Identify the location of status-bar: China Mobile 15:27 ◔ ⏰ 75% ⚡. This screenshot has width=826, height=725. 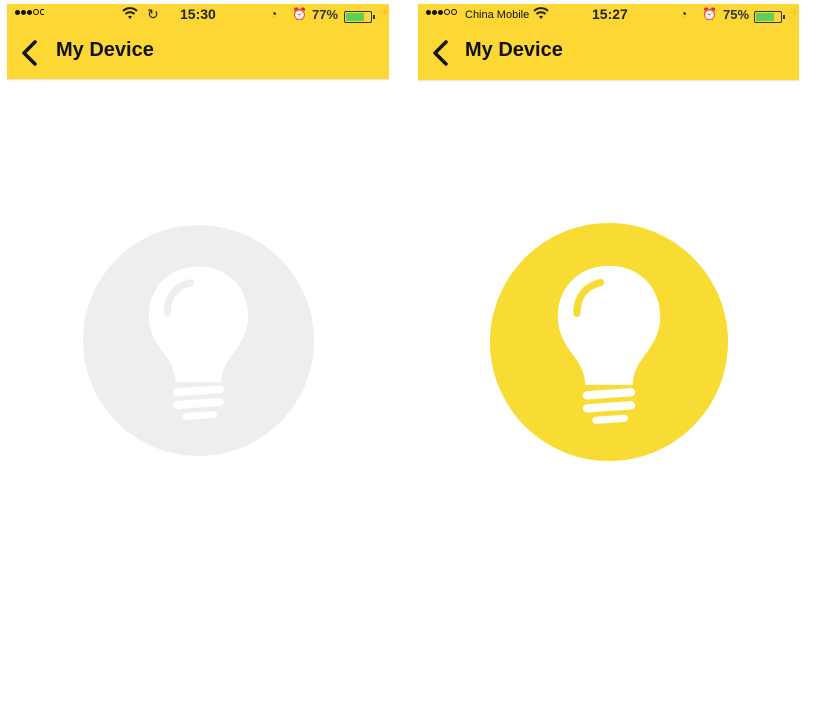
(609, 15).